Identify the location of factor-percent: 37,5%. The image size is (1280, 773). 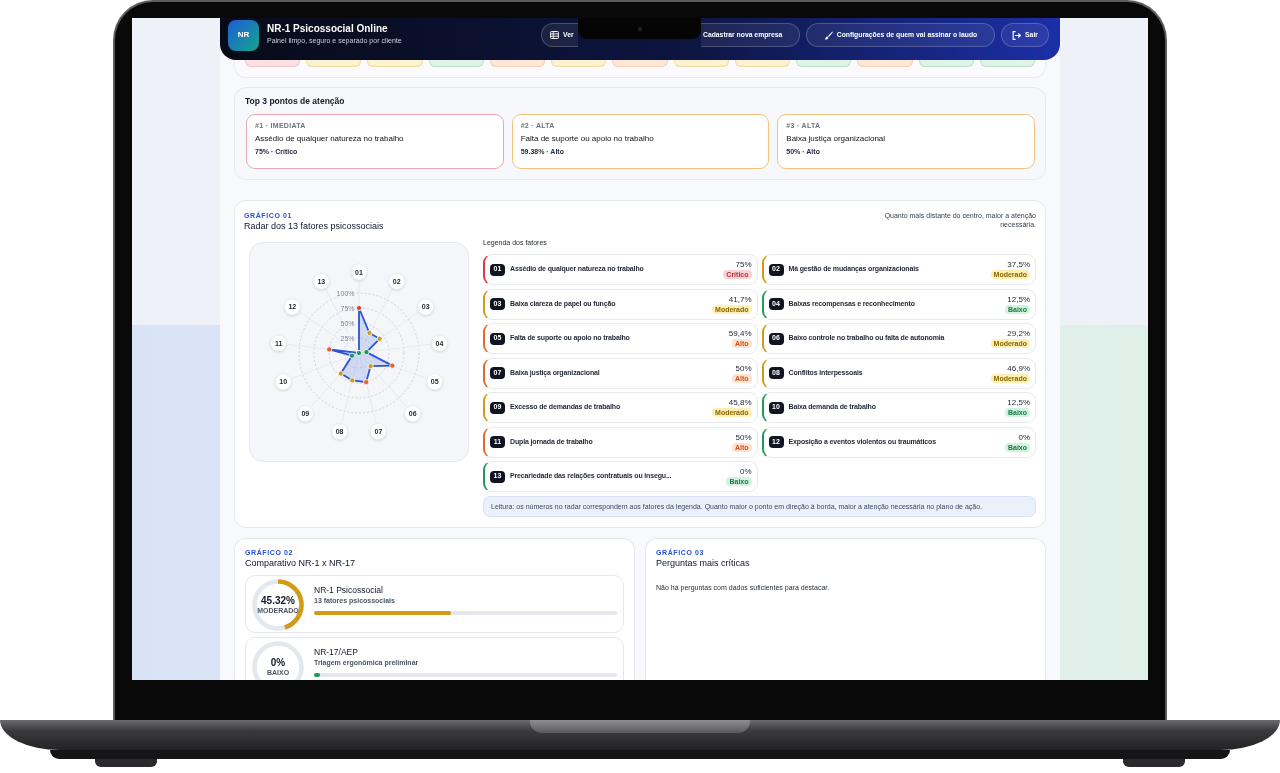
(1018, 264).